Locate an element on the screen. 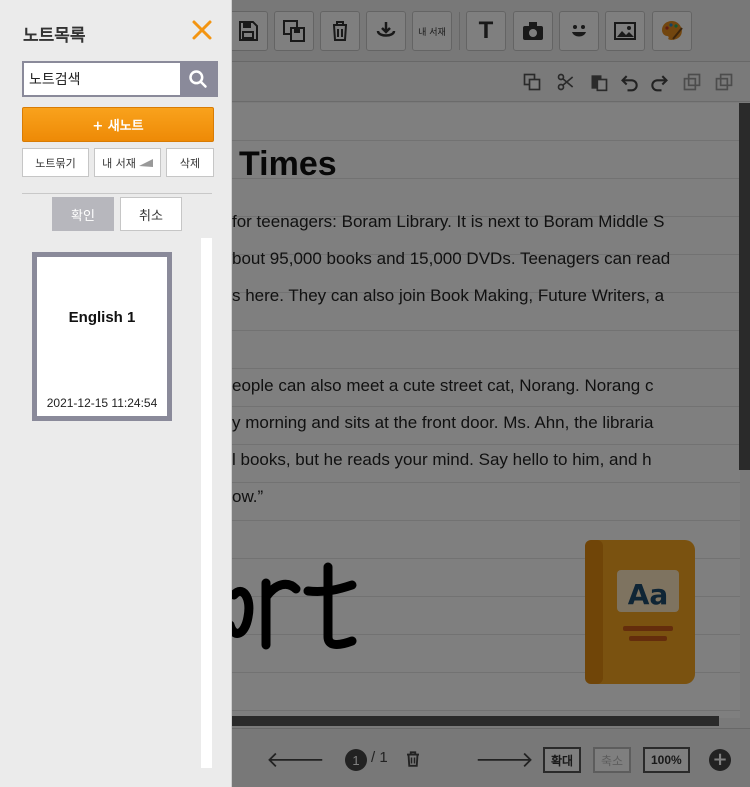 This screenshot has width=750, height=787. my-library-label: 내 서재 is located at coordinates (119, 163).